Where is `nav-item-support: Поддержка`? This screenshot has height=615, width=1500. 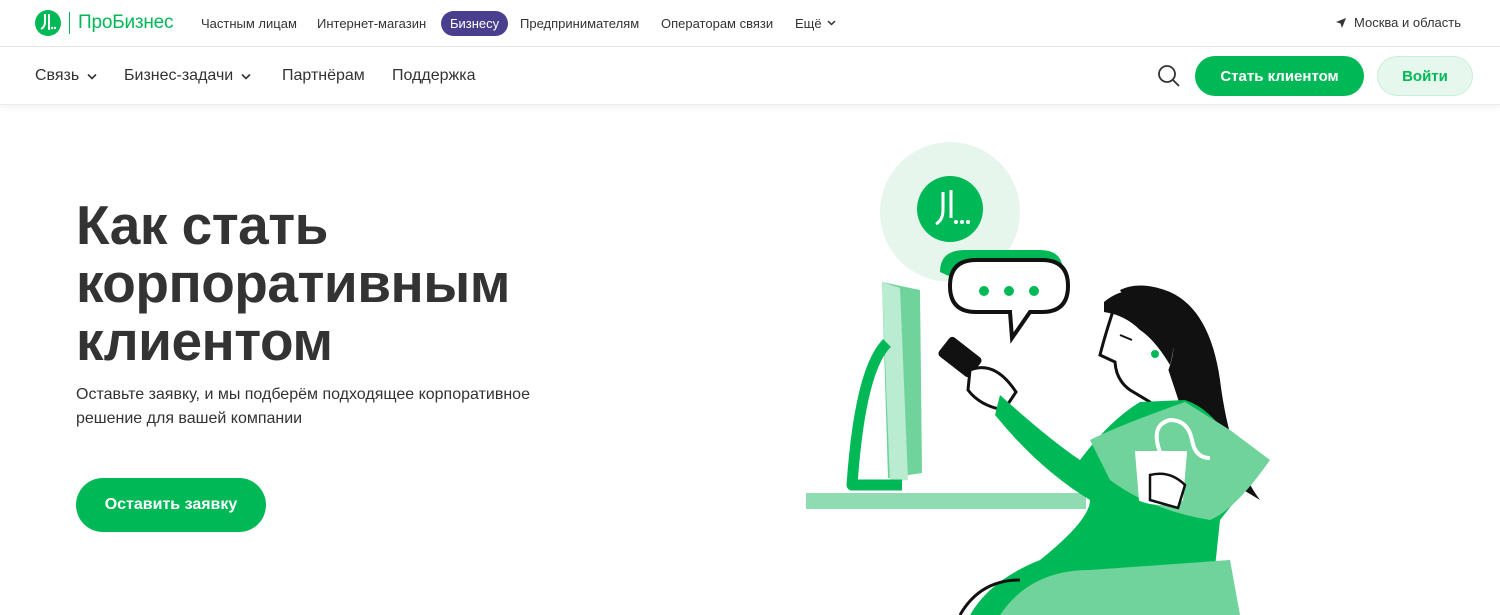 nav-item-support: Поддержка is located at coordinates (433, 76).